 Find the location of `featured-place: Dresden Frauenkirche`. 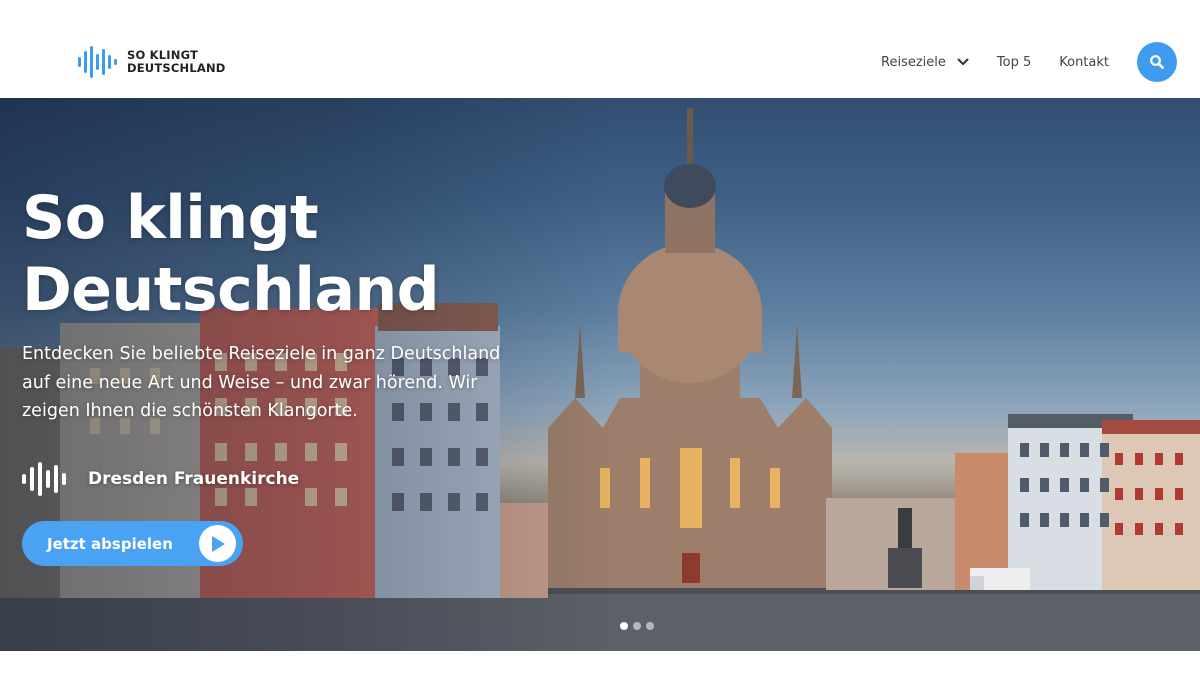

featured-place: Dresden Frauenkirche is located at coordinates (160, 479).